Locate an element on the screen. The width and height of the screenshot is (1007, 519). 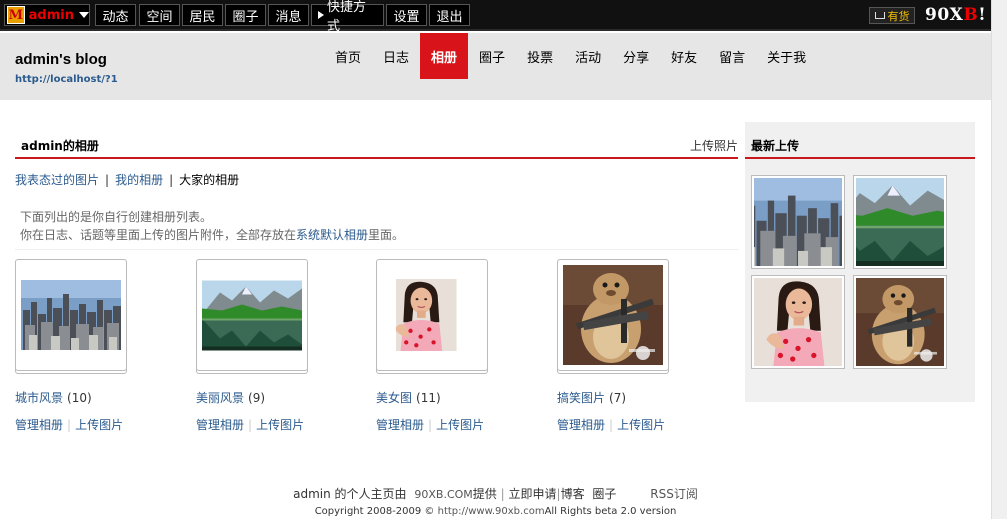
album-card: 美女图 (11) 管理相册 | 上传图片 is located at coordinates (446, 346).